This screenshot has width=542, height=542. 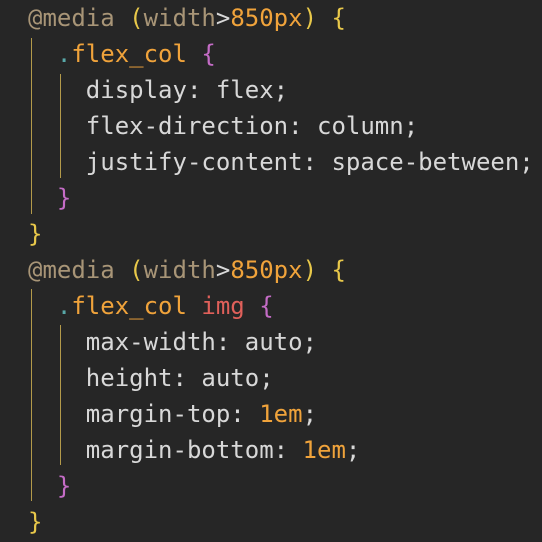 I want to click on code-line-11: height: auto;, so click(x=151, y=378).